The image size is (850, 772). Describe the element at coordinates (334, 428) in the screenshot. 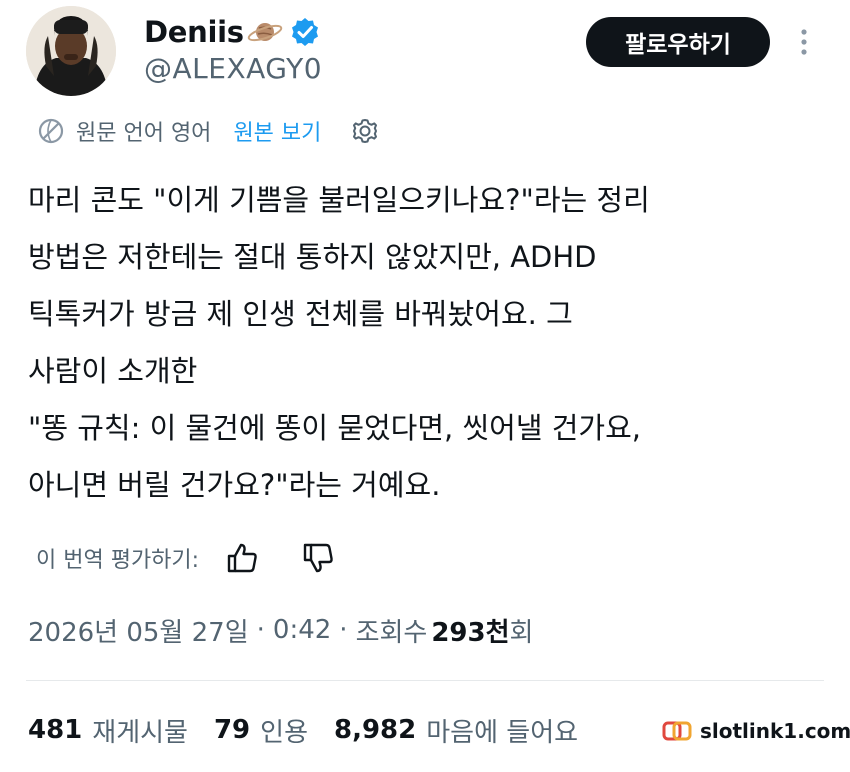

I see `tweet-line: "똥 규칙: 이 물건에 똥이 묻었다면, 씻어낼 건가요,` at that location.